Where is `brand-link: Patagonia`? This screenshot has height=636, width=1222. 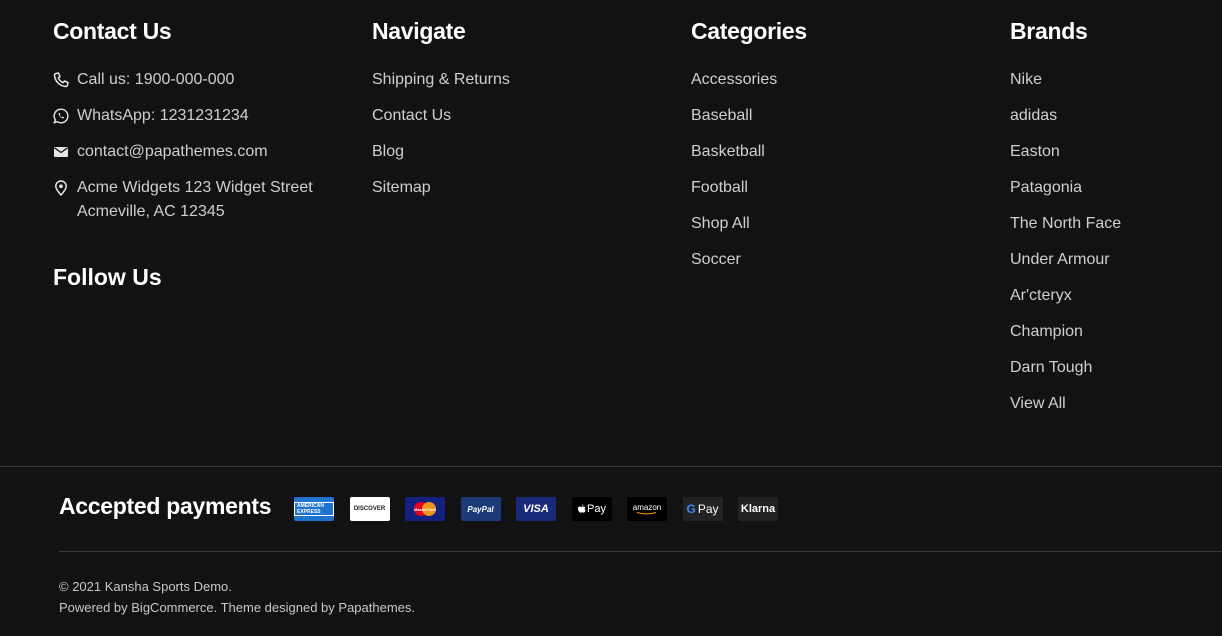
brand-link: Patagonia is located at coordinates (1065, 196).